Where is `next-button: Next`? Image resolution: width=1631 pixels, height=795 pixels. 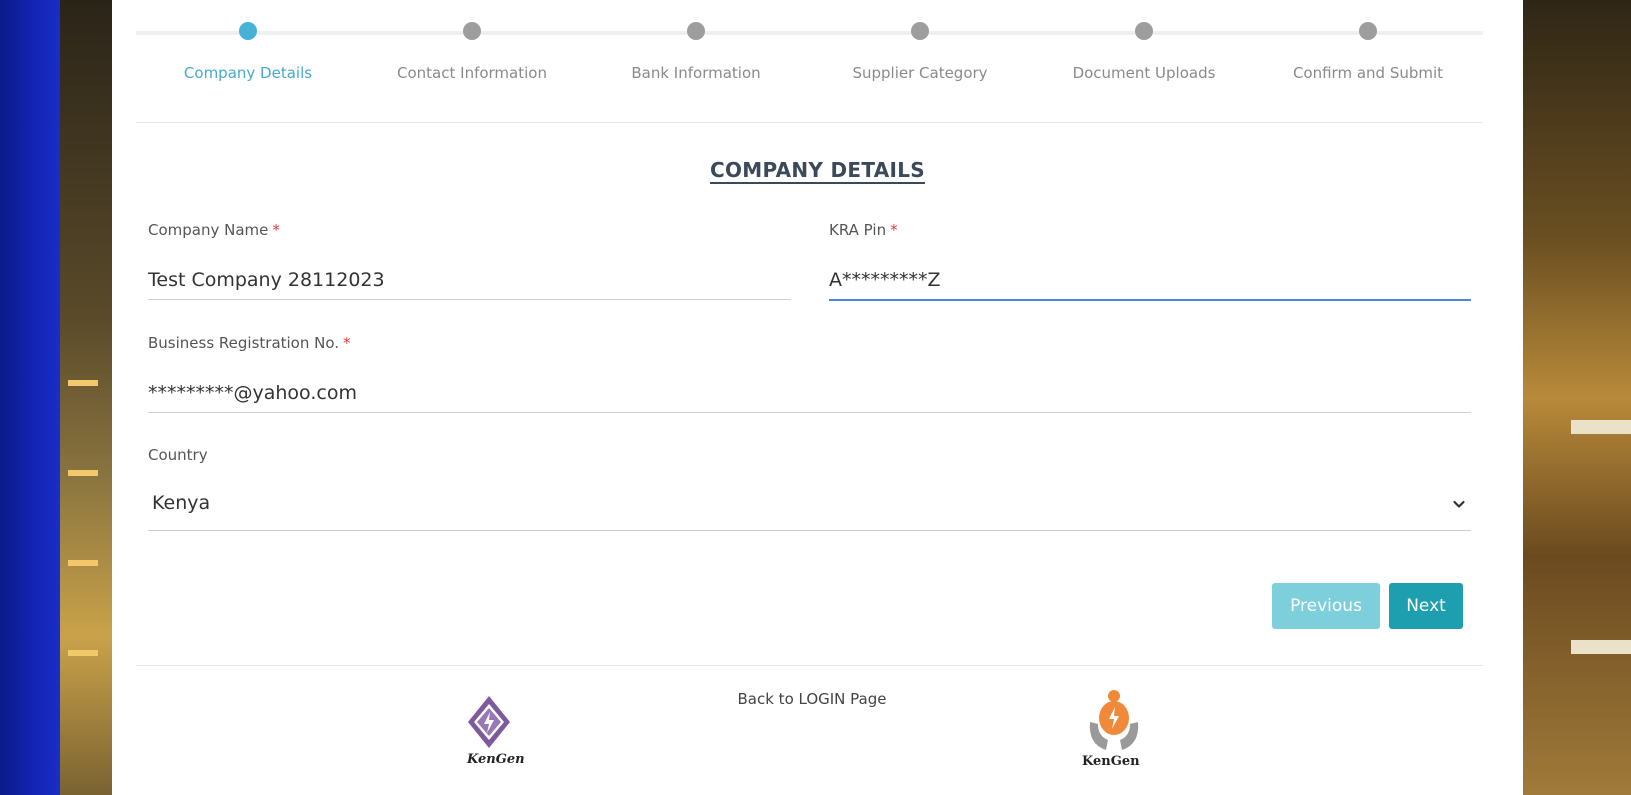 next-button: Next is located at coordinates (1426, 606).